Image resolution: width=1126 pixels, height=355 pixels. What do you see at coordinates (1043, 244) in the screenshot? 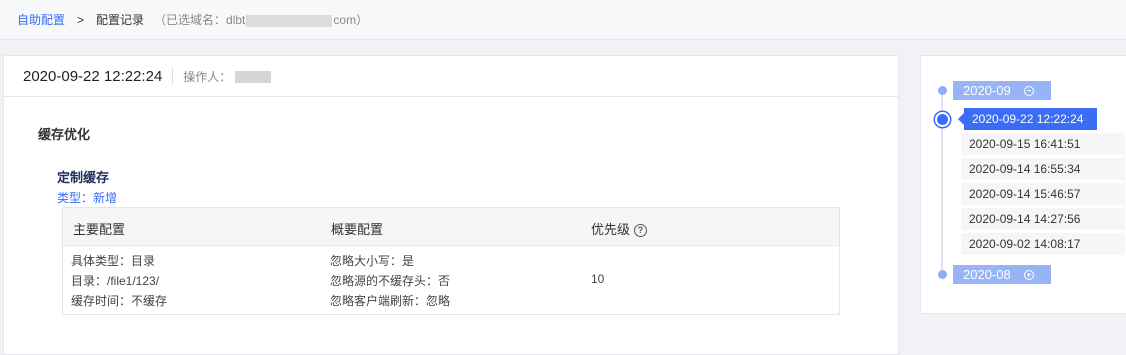
I see `timeline-item: 2020-09-02 14:08:17` at bounding box center [1043, 244].